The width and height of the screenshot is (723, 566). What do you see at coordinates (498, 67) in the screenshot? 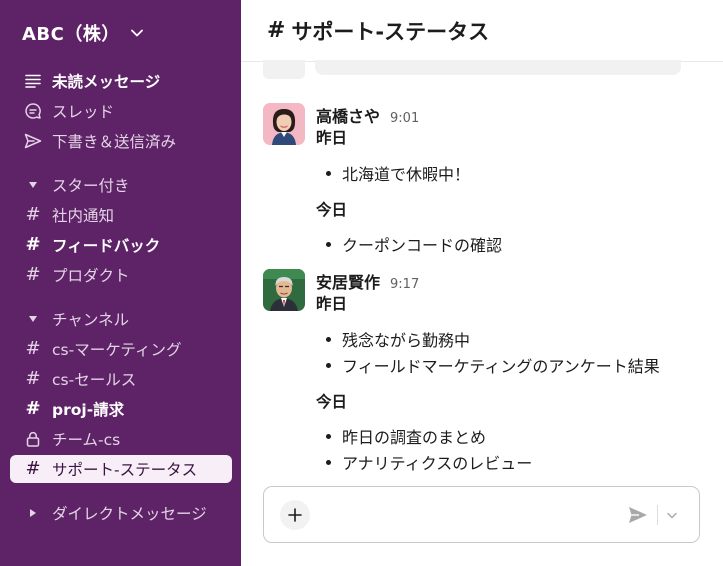
I see `truncated-message-text` at bounding box center [498, 67].